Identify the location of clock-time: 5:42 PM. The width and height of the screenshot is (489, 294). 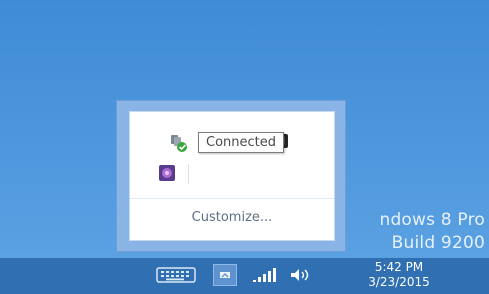
(399, 267).